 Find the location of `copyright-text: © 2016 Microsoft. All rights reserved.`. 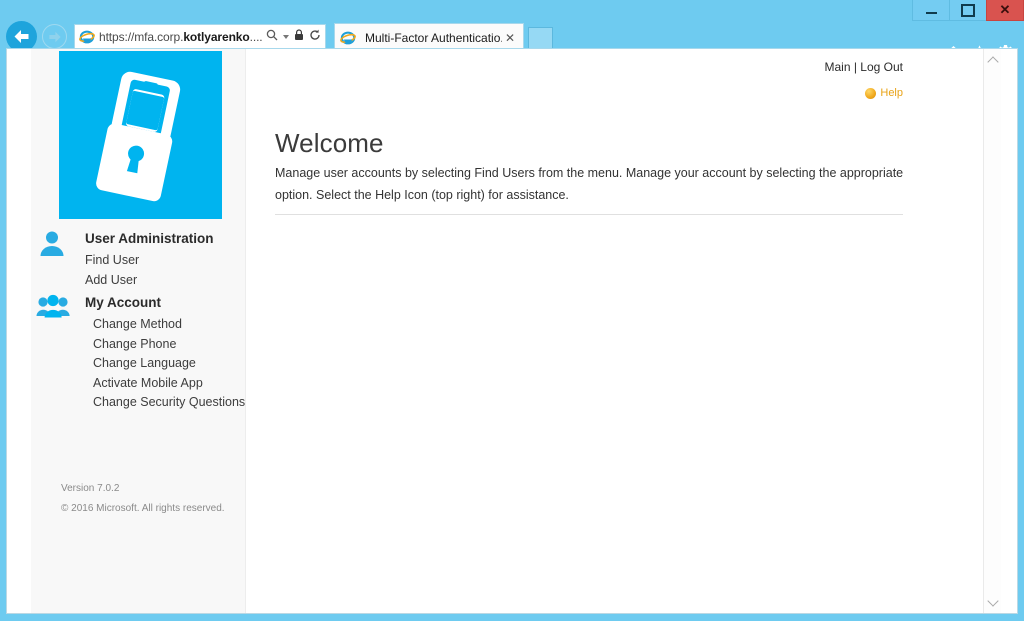

copyright-text: © 2016 Microsoft. All rights reserved. is located at coordinates (143, 508).